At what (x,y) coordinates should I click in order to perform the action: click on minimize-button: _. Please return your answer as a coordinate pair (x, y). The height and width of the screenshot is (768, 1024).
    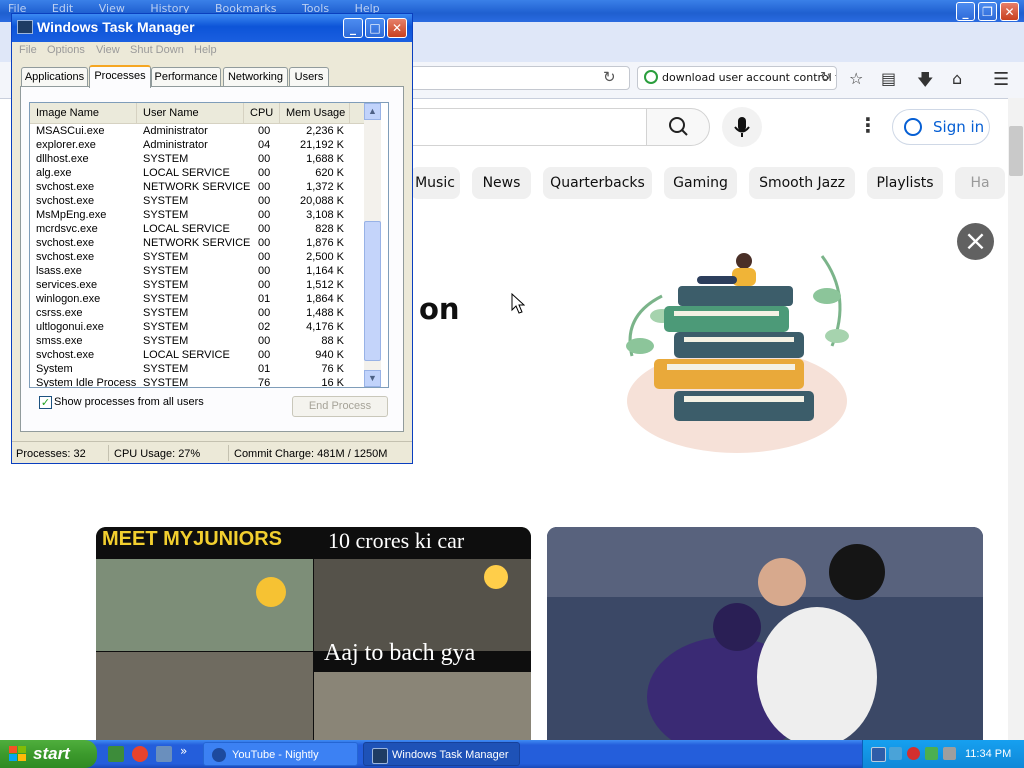
    Looking at the image, I should click on (353, 28).